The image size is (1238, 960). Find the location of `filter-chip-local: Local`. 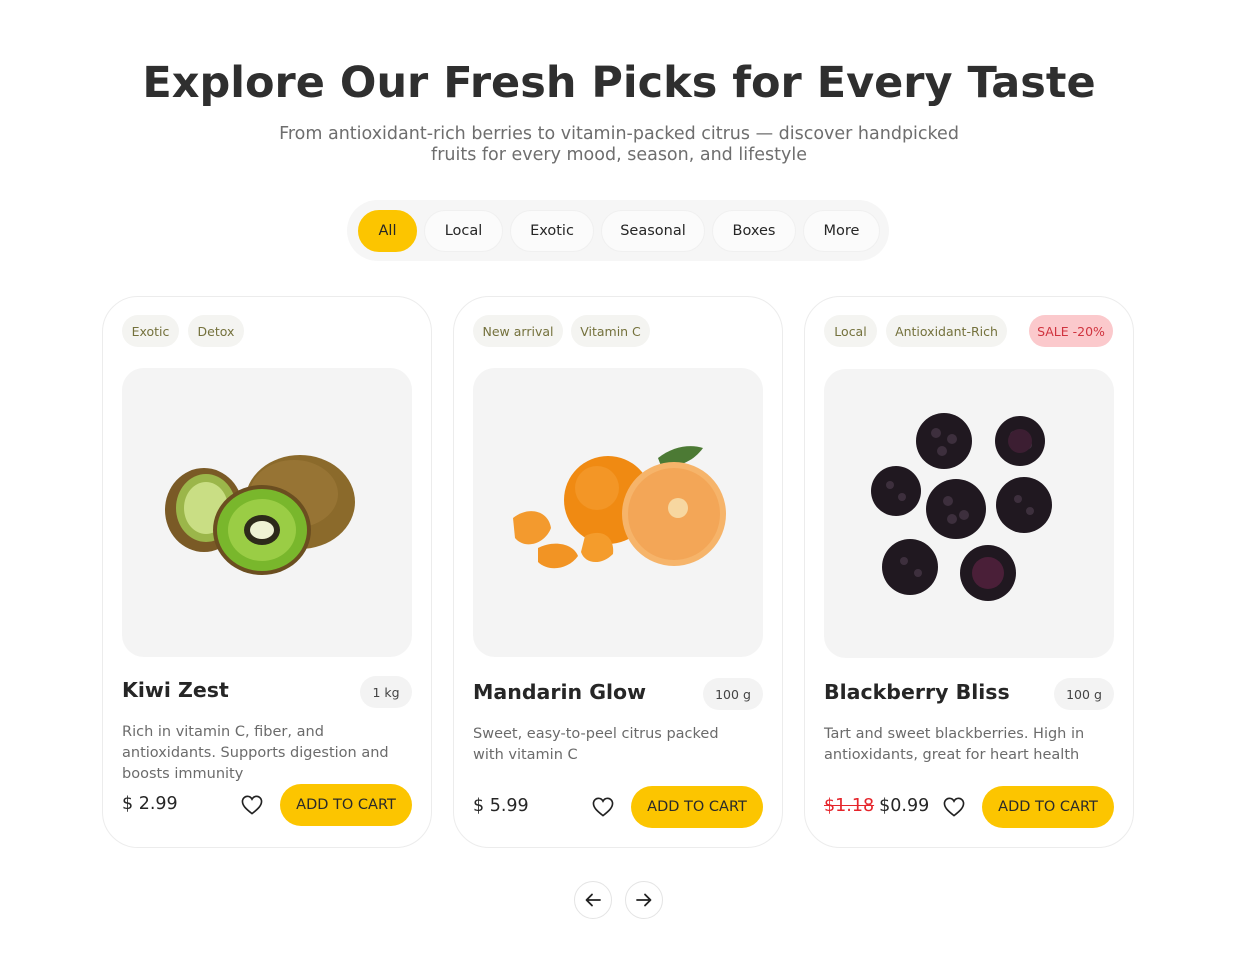

filter-chip-local: Local is located at coordinates (463, 230).